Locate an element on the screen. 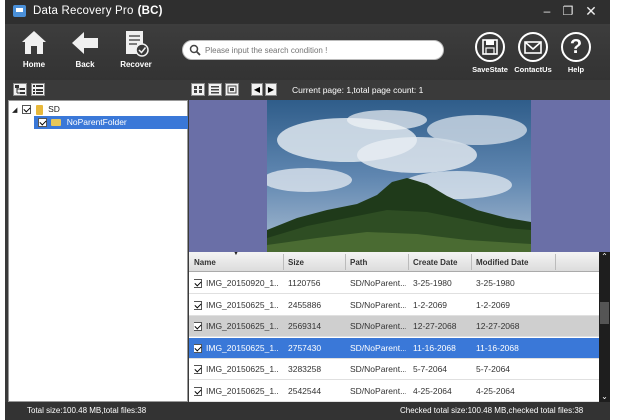  details-view-button is located at coordinates (215, 89).